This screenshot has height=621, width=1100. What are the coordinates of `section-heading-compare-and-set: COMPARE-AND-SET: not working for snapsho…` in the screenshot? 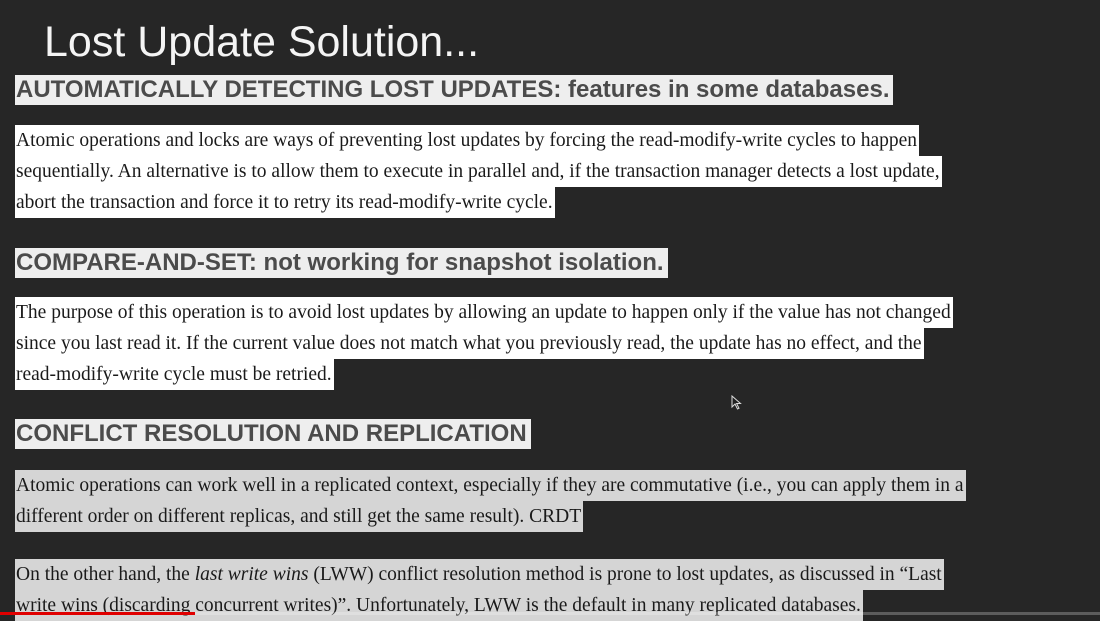 It's located at (341, 263).